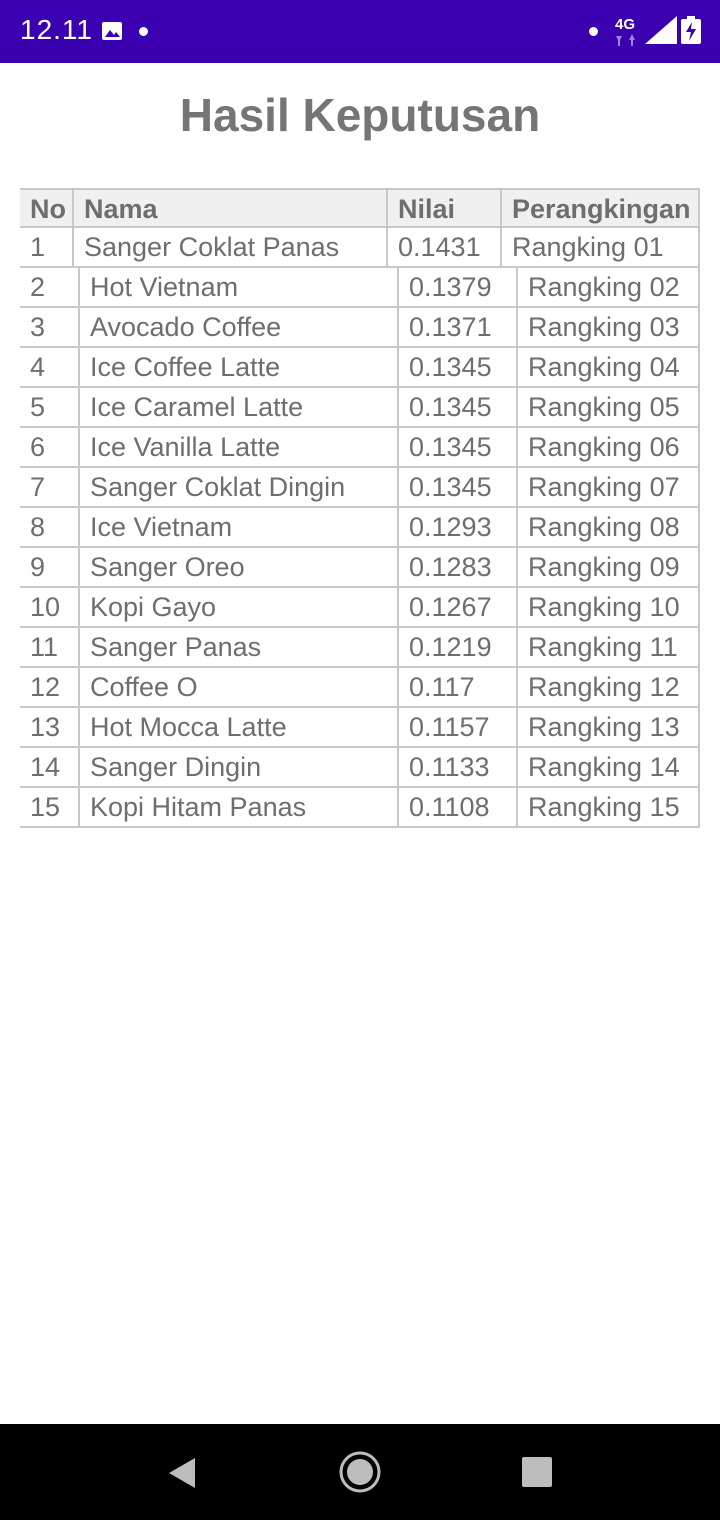 Image resolution: width=720 pixels, height=1520 pixels. Describe the element at coordinates (38, 527) in the screenshot. I see `cell-no: 8` at that location.